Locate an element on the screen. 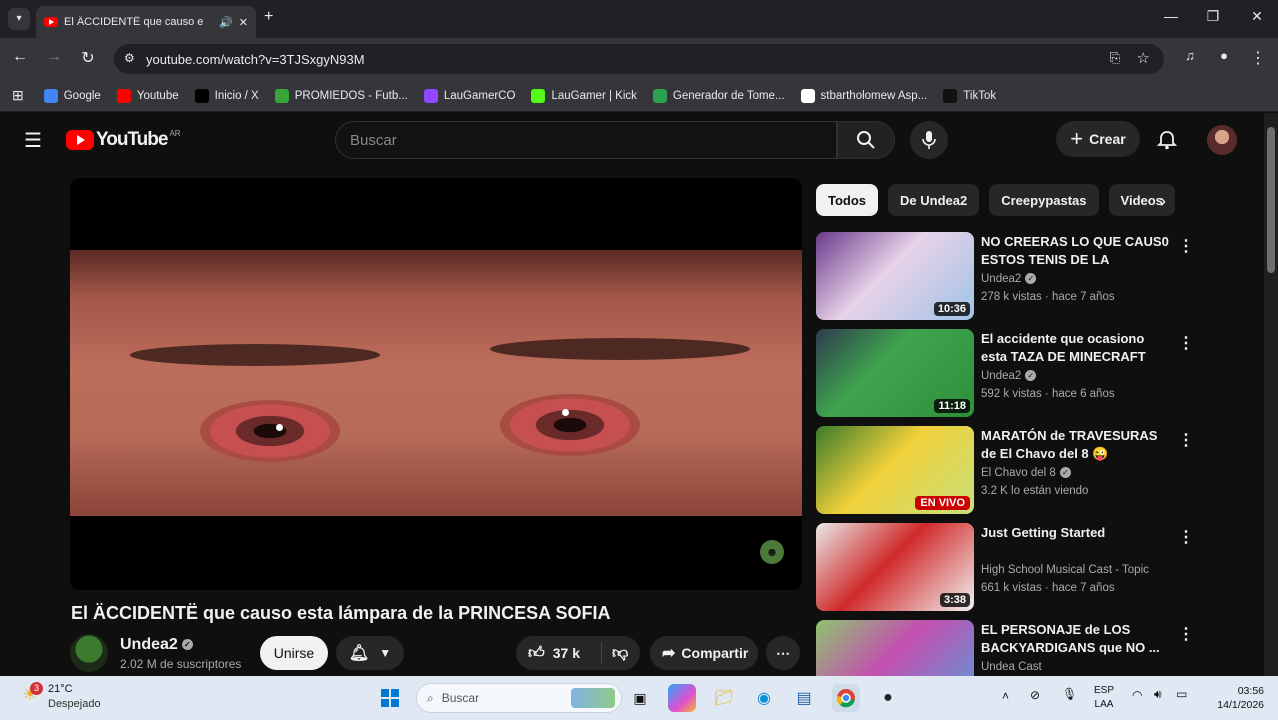 The height and width of the screenshot is (720, 1278). minimize-button: — is located at coordinates (1171, 16).